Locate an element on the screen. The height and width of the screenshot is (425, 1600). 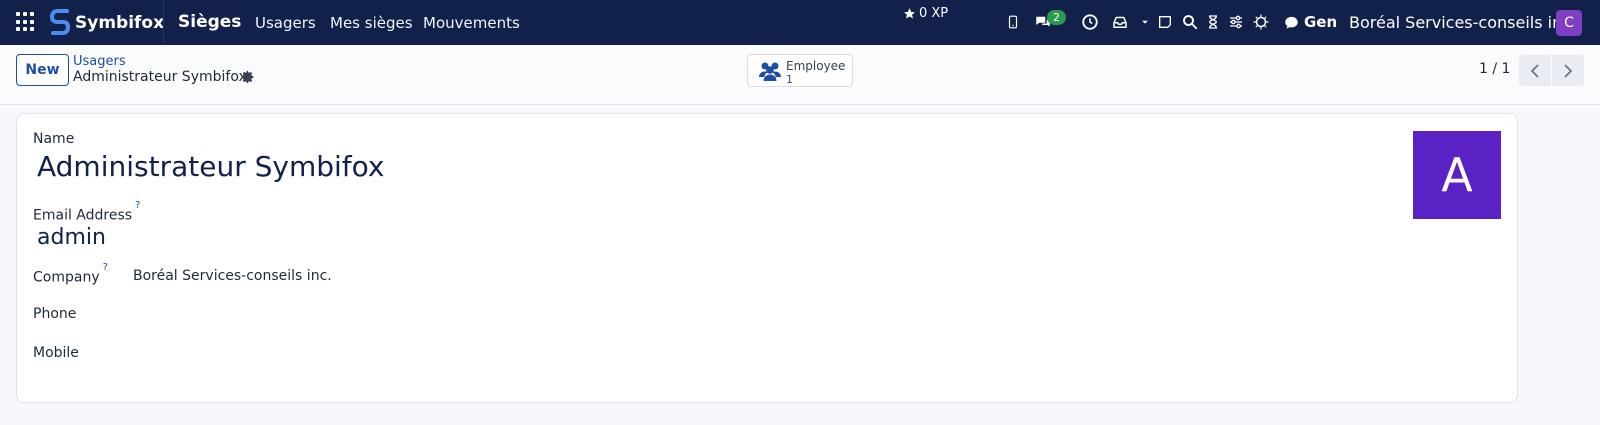
pager-value: 1 / 1 is located at coordinates (1494, 69).